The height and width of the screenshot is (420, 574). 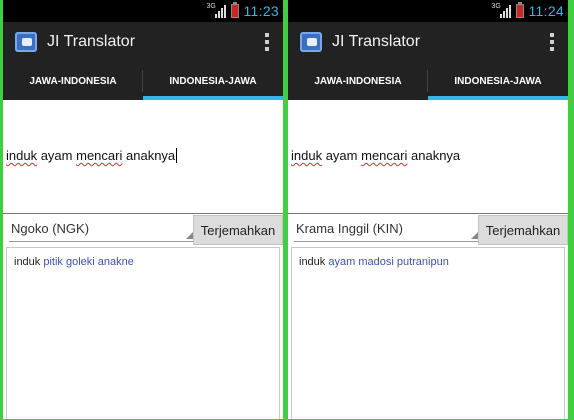 I want to click on language-level-value: Ngoko (NGK), so click(x=50, y=228).